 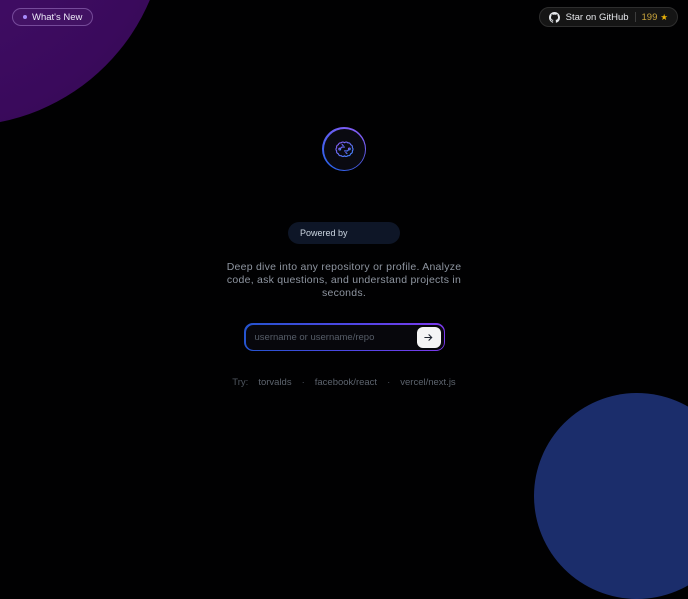 I want to click on app-logo-inner, so click(x=344, y=149).